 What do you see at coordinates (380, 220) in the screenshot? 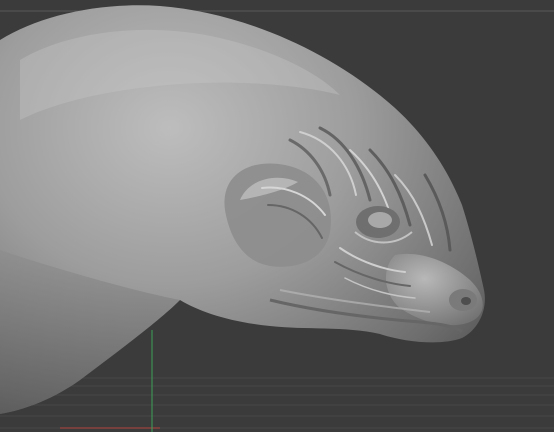
I see `eye-lid` at bounding box center [380, 220].